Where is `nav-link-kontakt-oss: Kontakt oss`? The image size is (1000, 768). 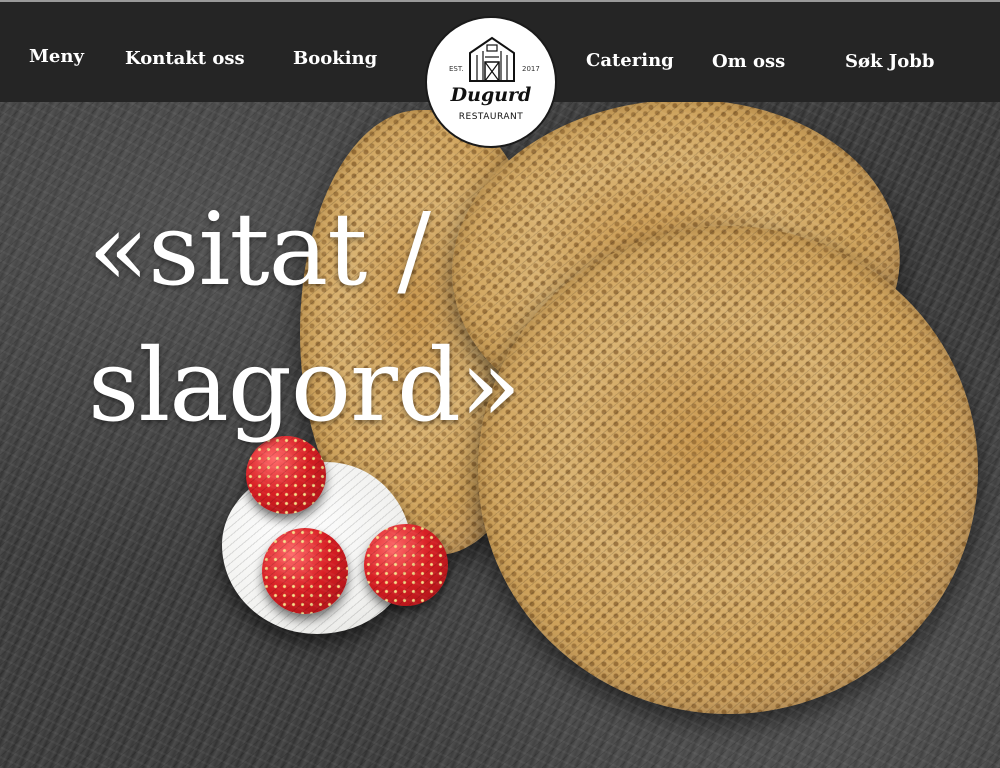
nav-link-kontakt-oss: Kontakt oss is located at coordinates (185, 58).